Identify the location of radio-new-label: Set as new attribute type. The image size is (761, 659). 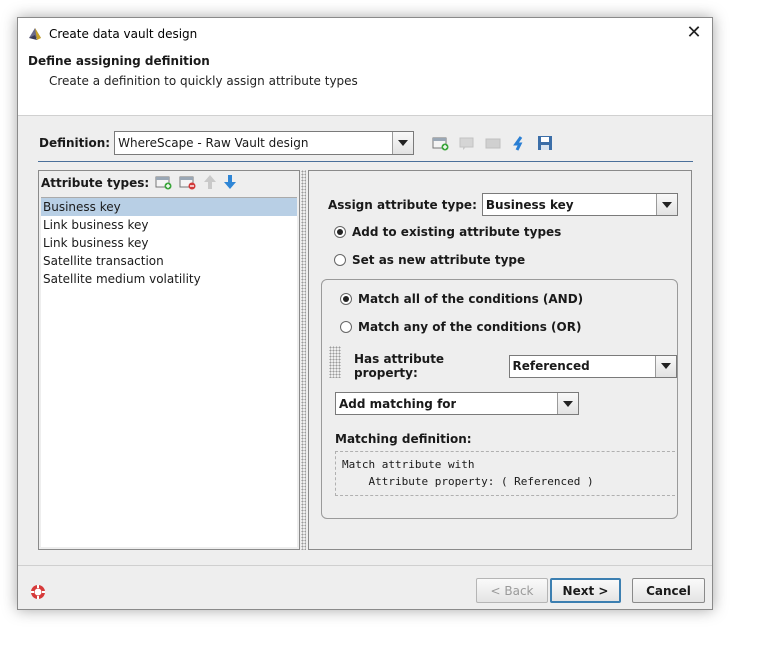
(439, 260).